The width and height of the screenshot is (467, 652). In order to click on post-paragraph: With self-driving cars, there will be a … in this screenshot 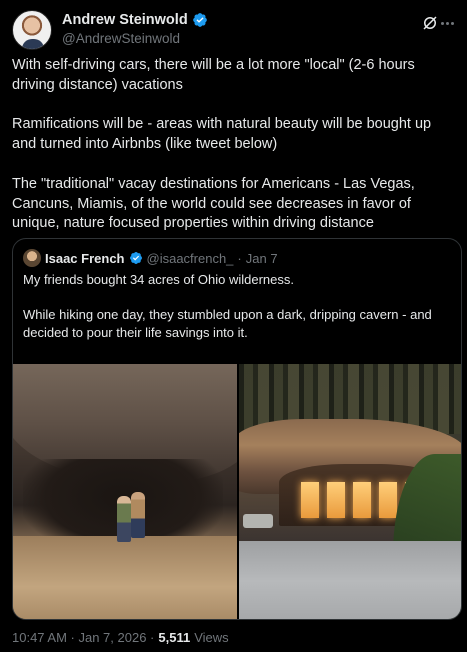, I will do `click(213, 75)`.